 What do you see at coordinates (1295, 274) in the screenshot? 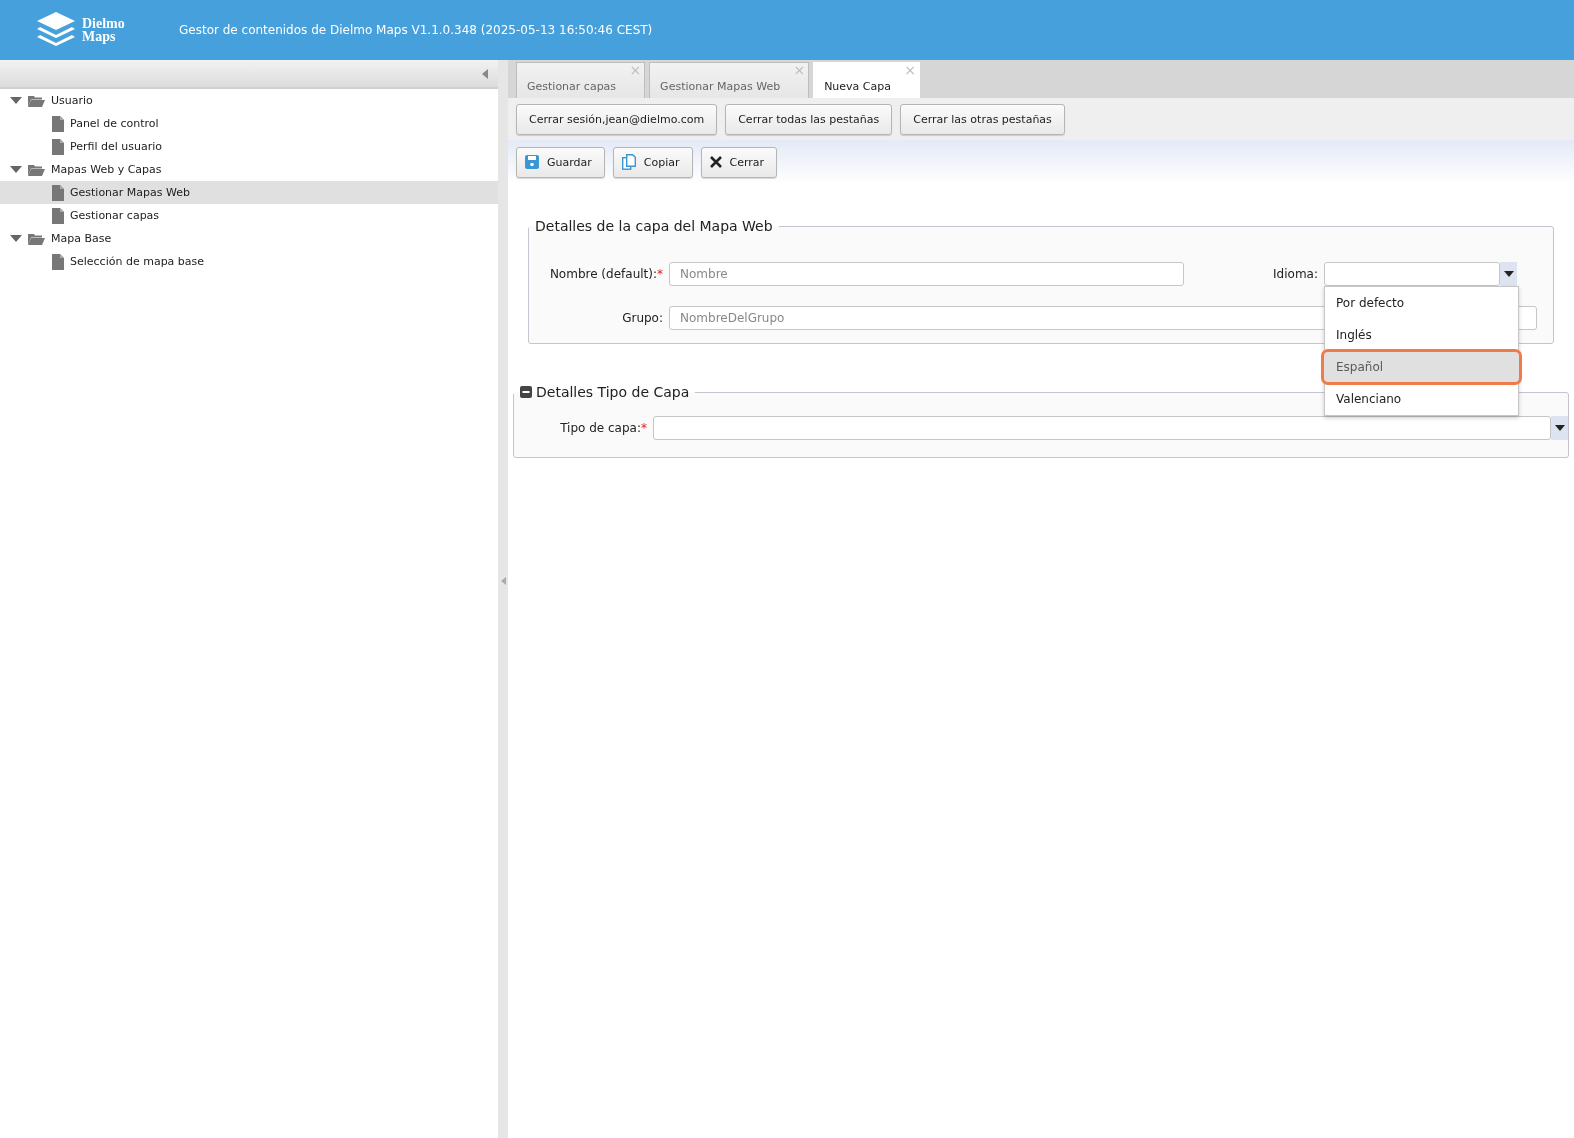
I see `field-label: Idioma:` at bounding box center [1295, 274].